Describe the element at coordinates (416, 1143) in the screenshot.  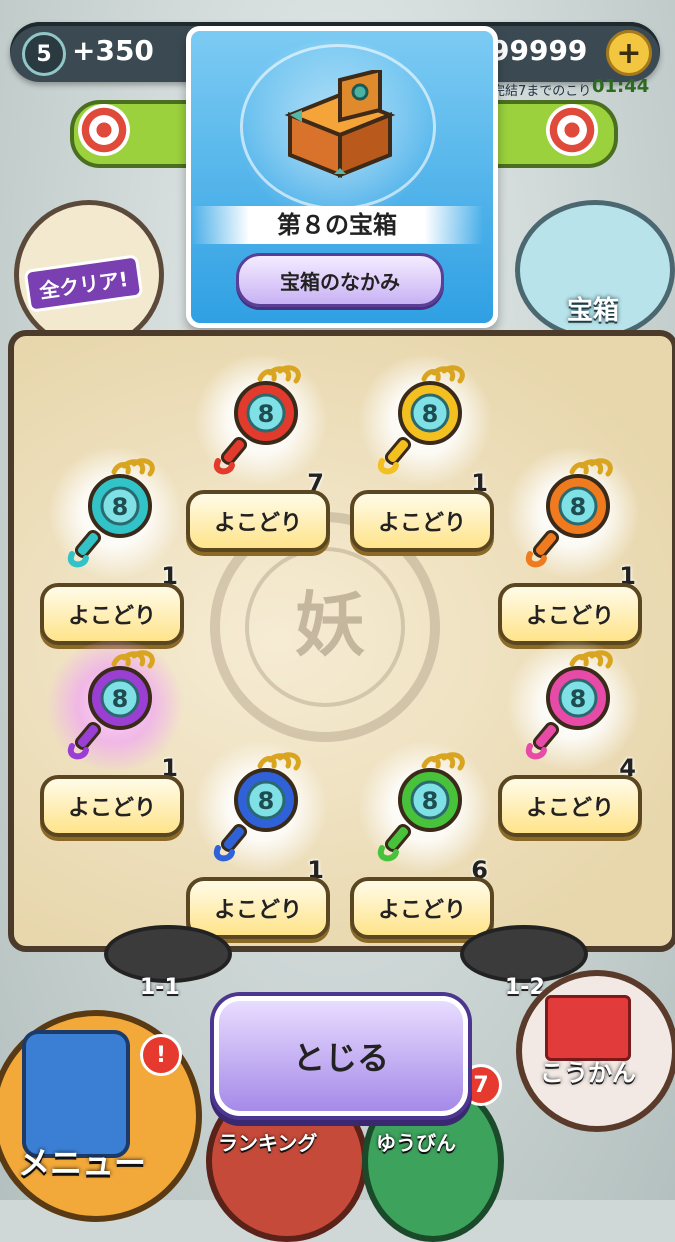
I see `mail-label: ゆうびん` at that location.